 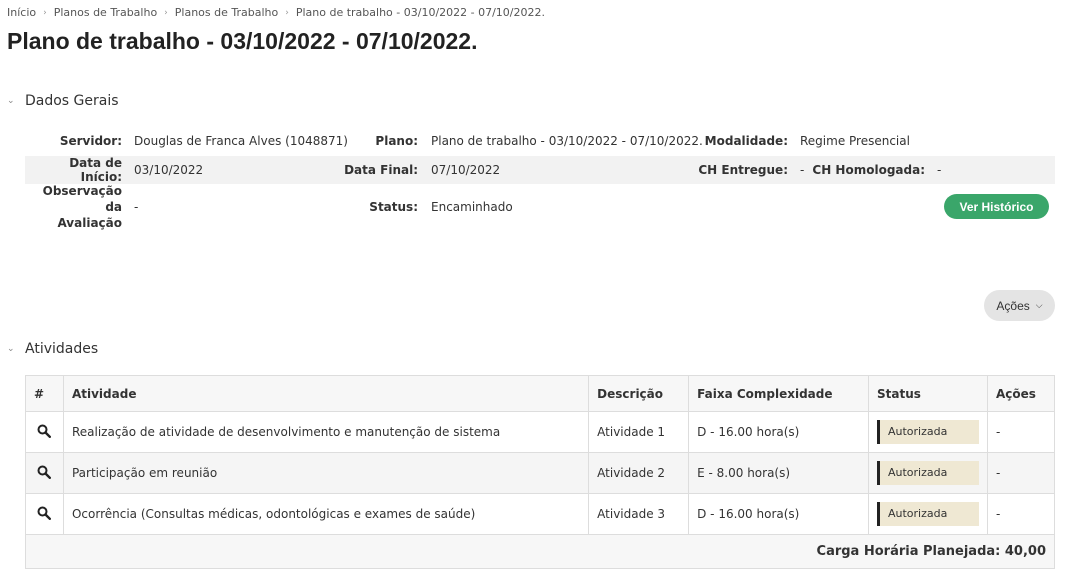 I want to click on ch-homologada-label: CH Homologada:, so click(x=868, y=170).